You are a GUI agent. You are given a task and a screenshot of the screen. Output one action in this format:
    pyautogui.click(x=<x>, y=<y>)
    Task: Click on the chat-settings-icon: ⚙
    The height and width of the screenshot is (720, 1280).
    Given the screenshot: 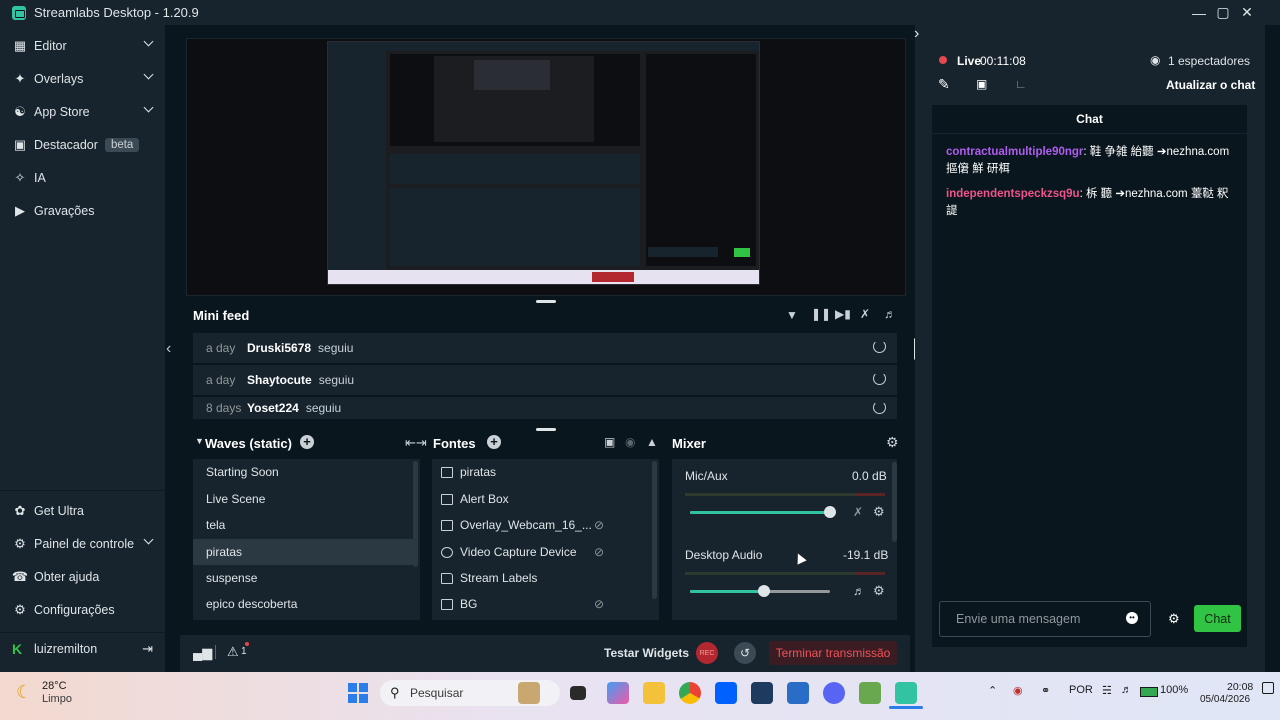 What is the action you would take?
    pyautogui.click(x=1174, y=619)
    